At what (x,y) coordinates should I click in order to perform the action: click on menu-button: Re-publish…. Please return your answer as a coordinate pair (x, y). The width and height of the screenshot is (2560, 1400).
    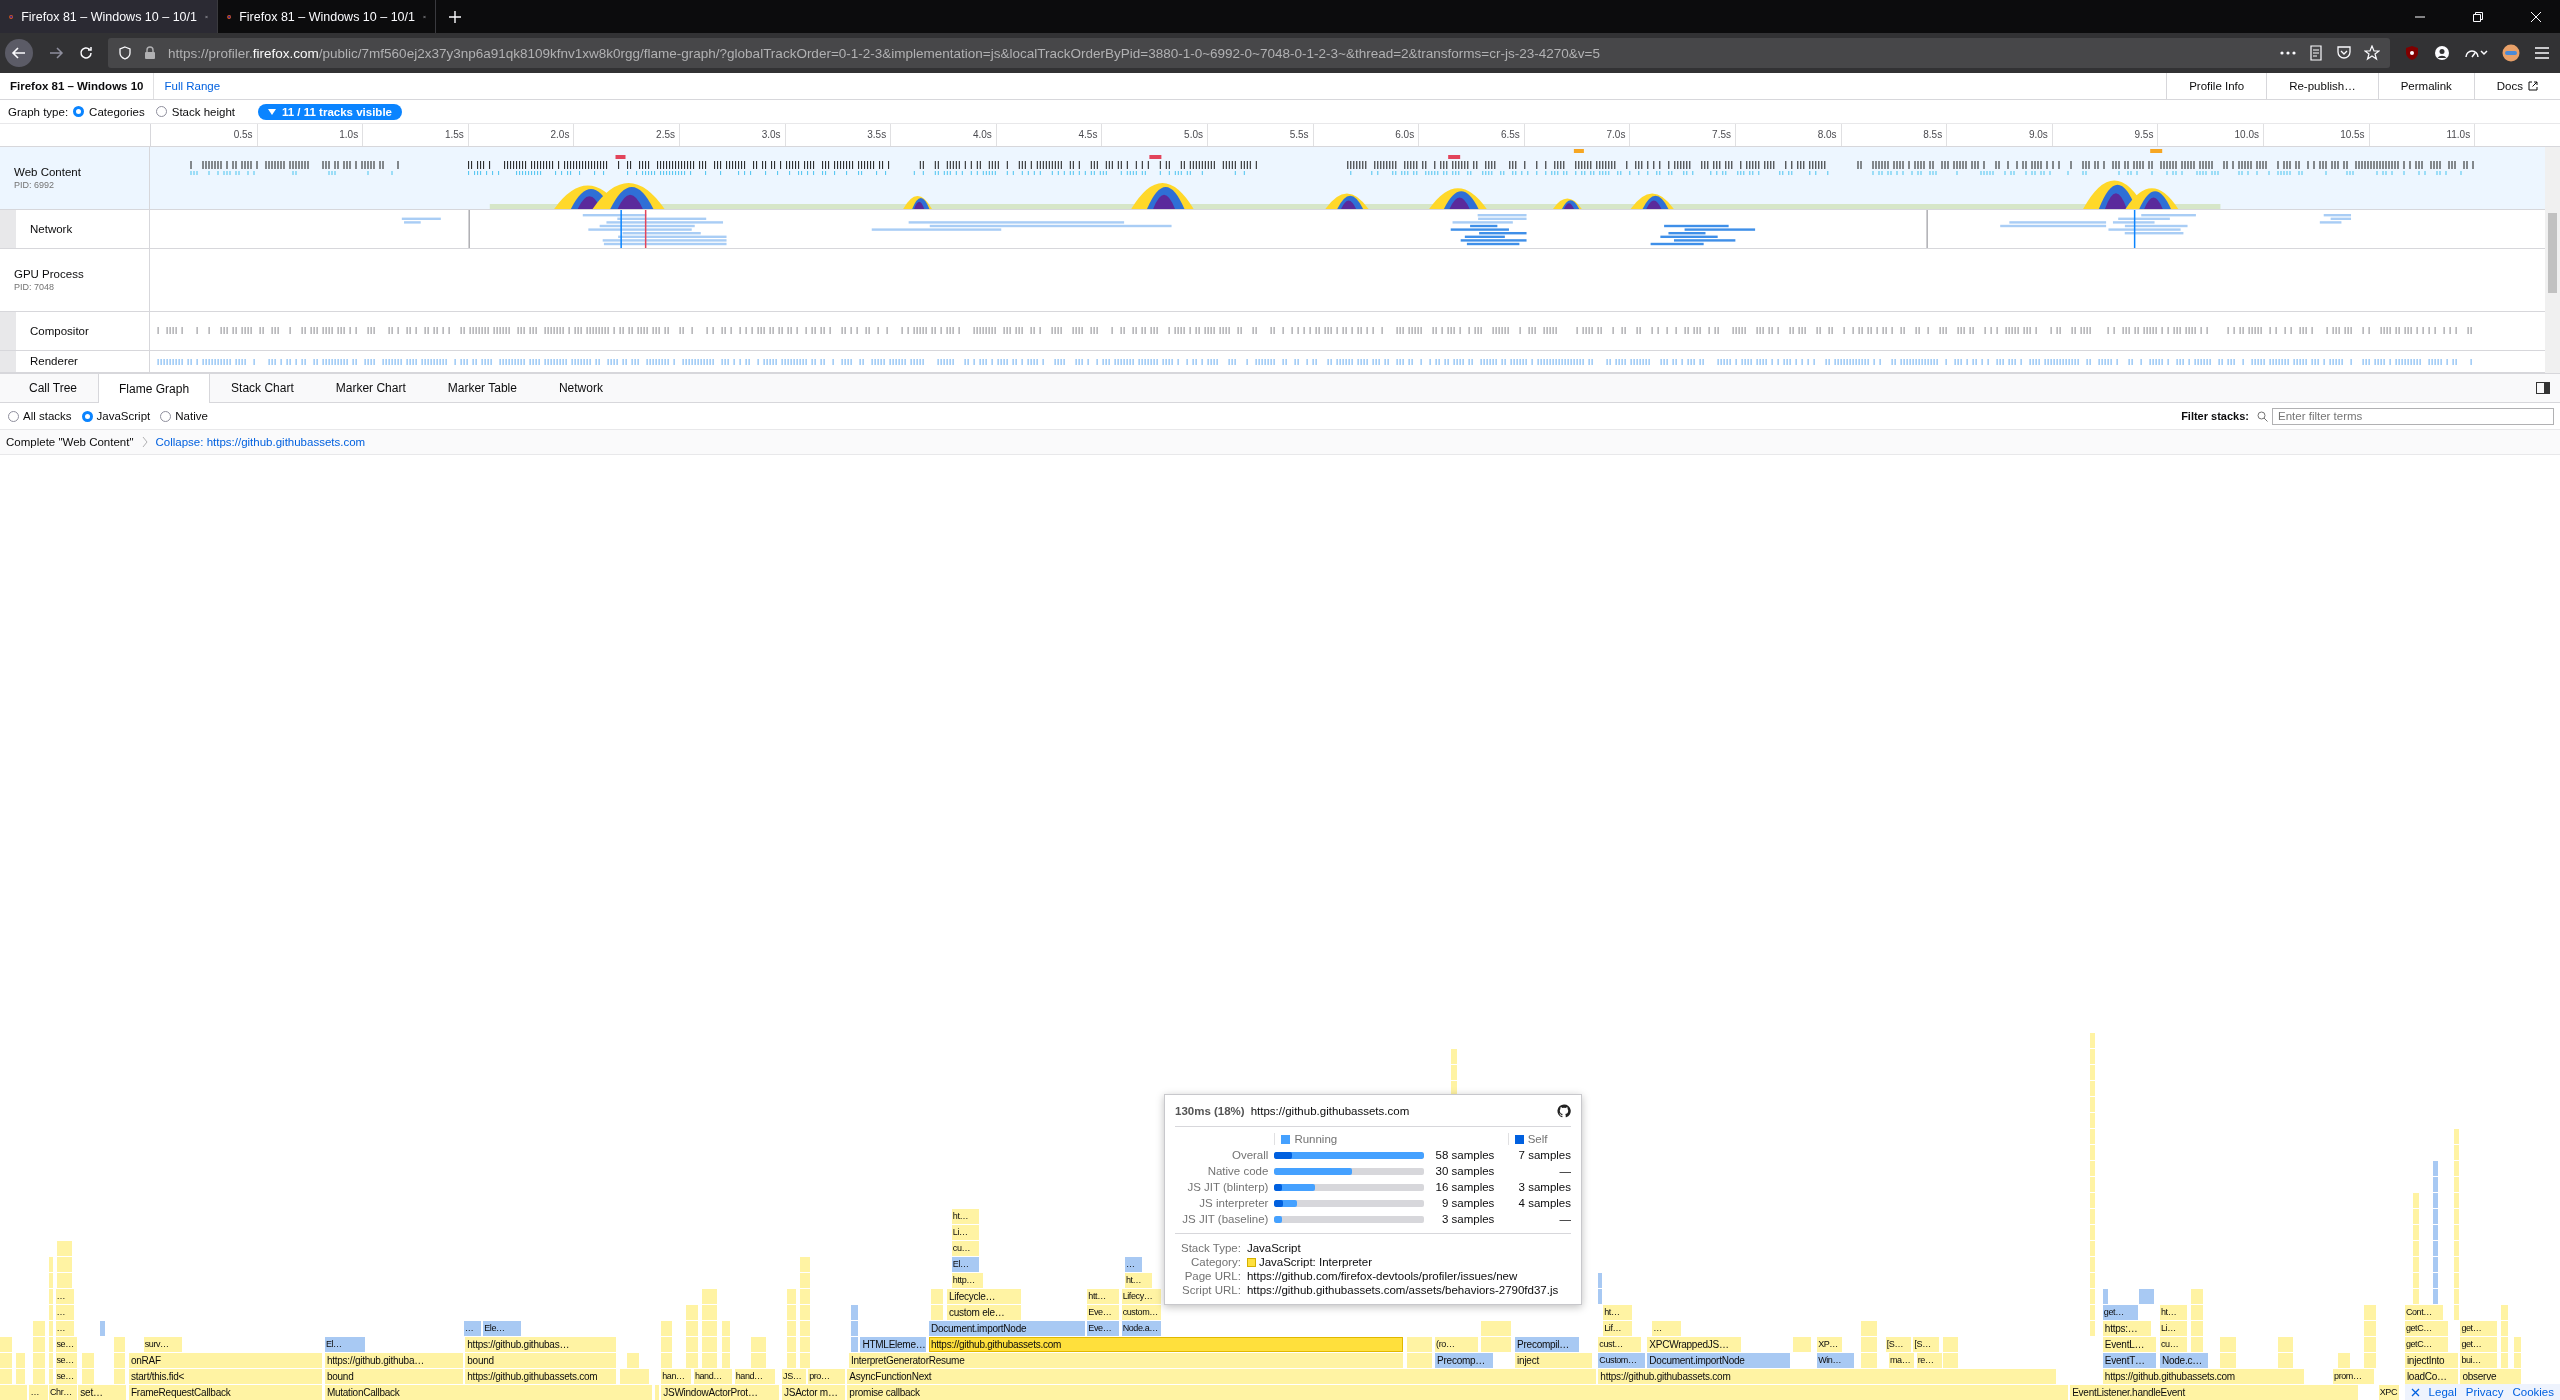
    Looking at the image, I should click on (2322, 86).